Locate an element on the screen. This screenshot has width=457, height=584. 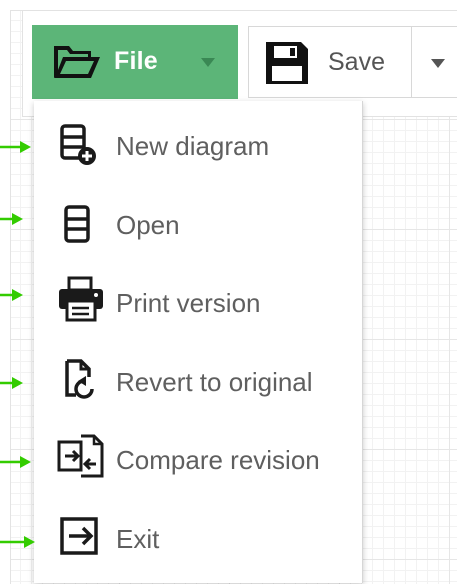
file-menu-button: File is located at coordinates (135, 62).